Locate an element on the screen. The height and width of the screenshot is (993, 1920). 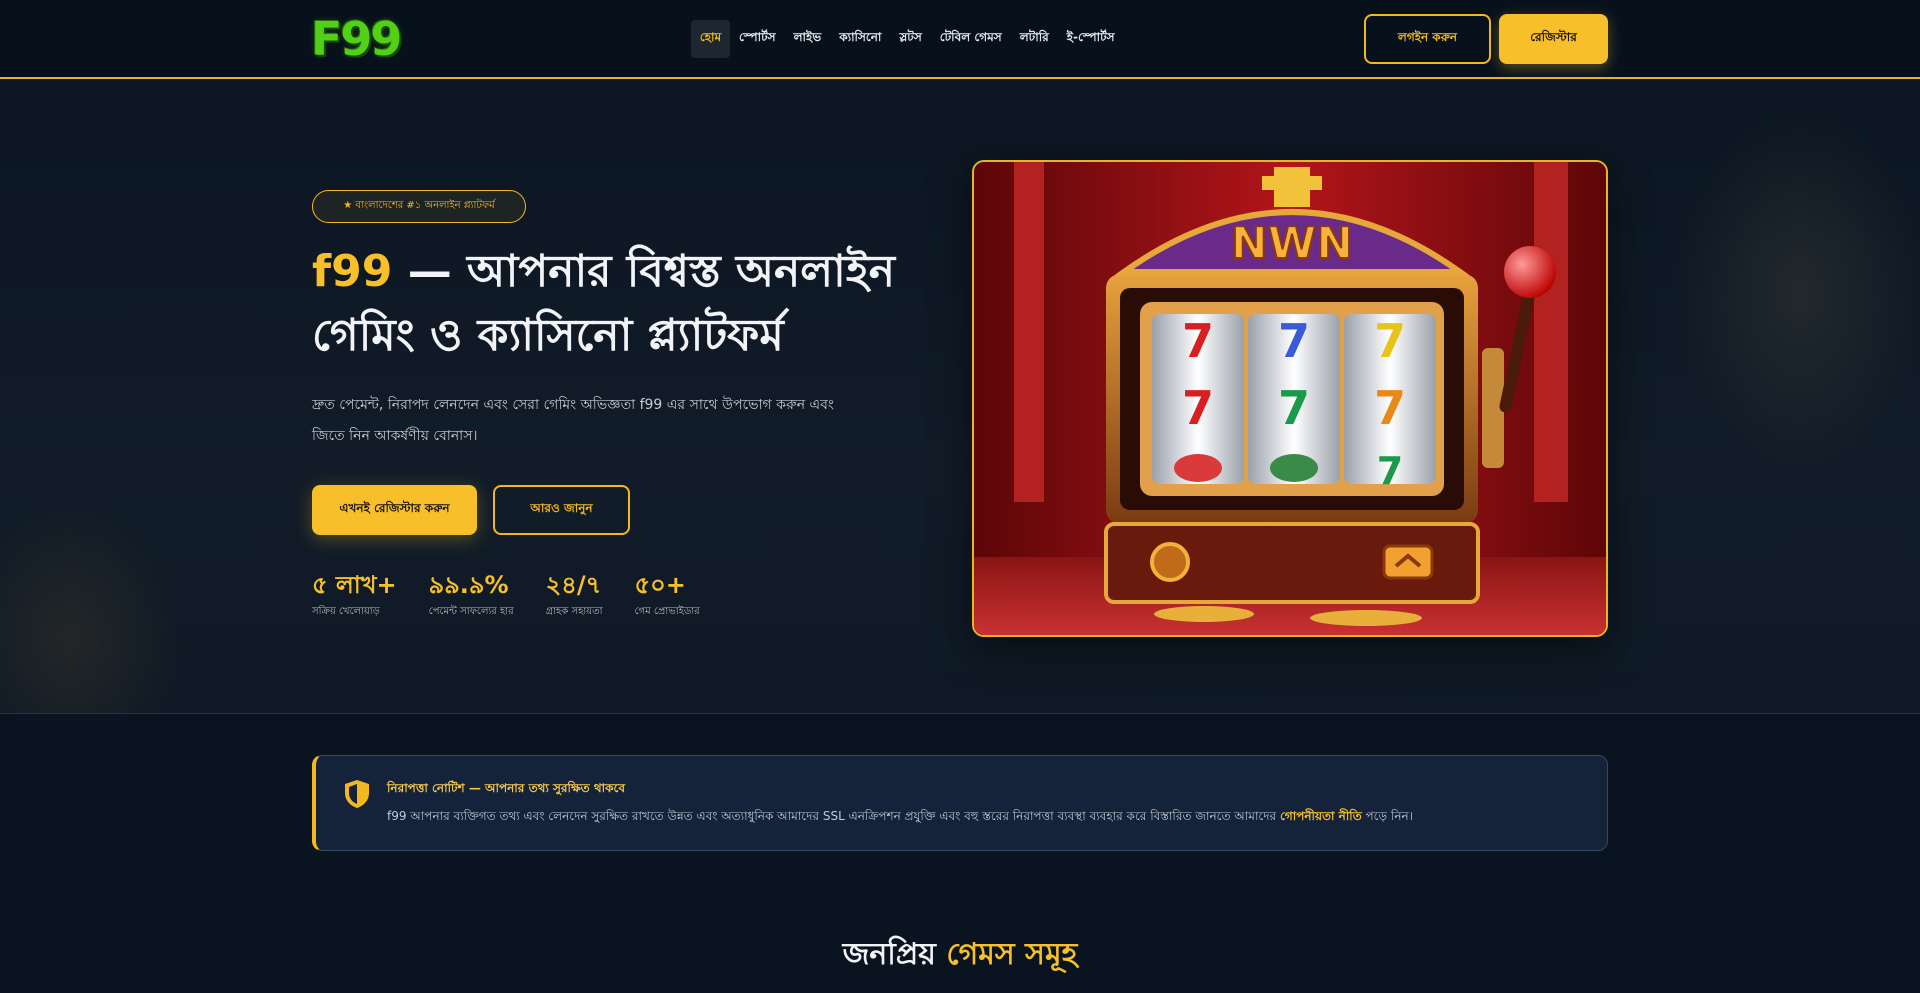
stat-label: গ্রাহক সহায়তা is located at coordinates (574, 611).